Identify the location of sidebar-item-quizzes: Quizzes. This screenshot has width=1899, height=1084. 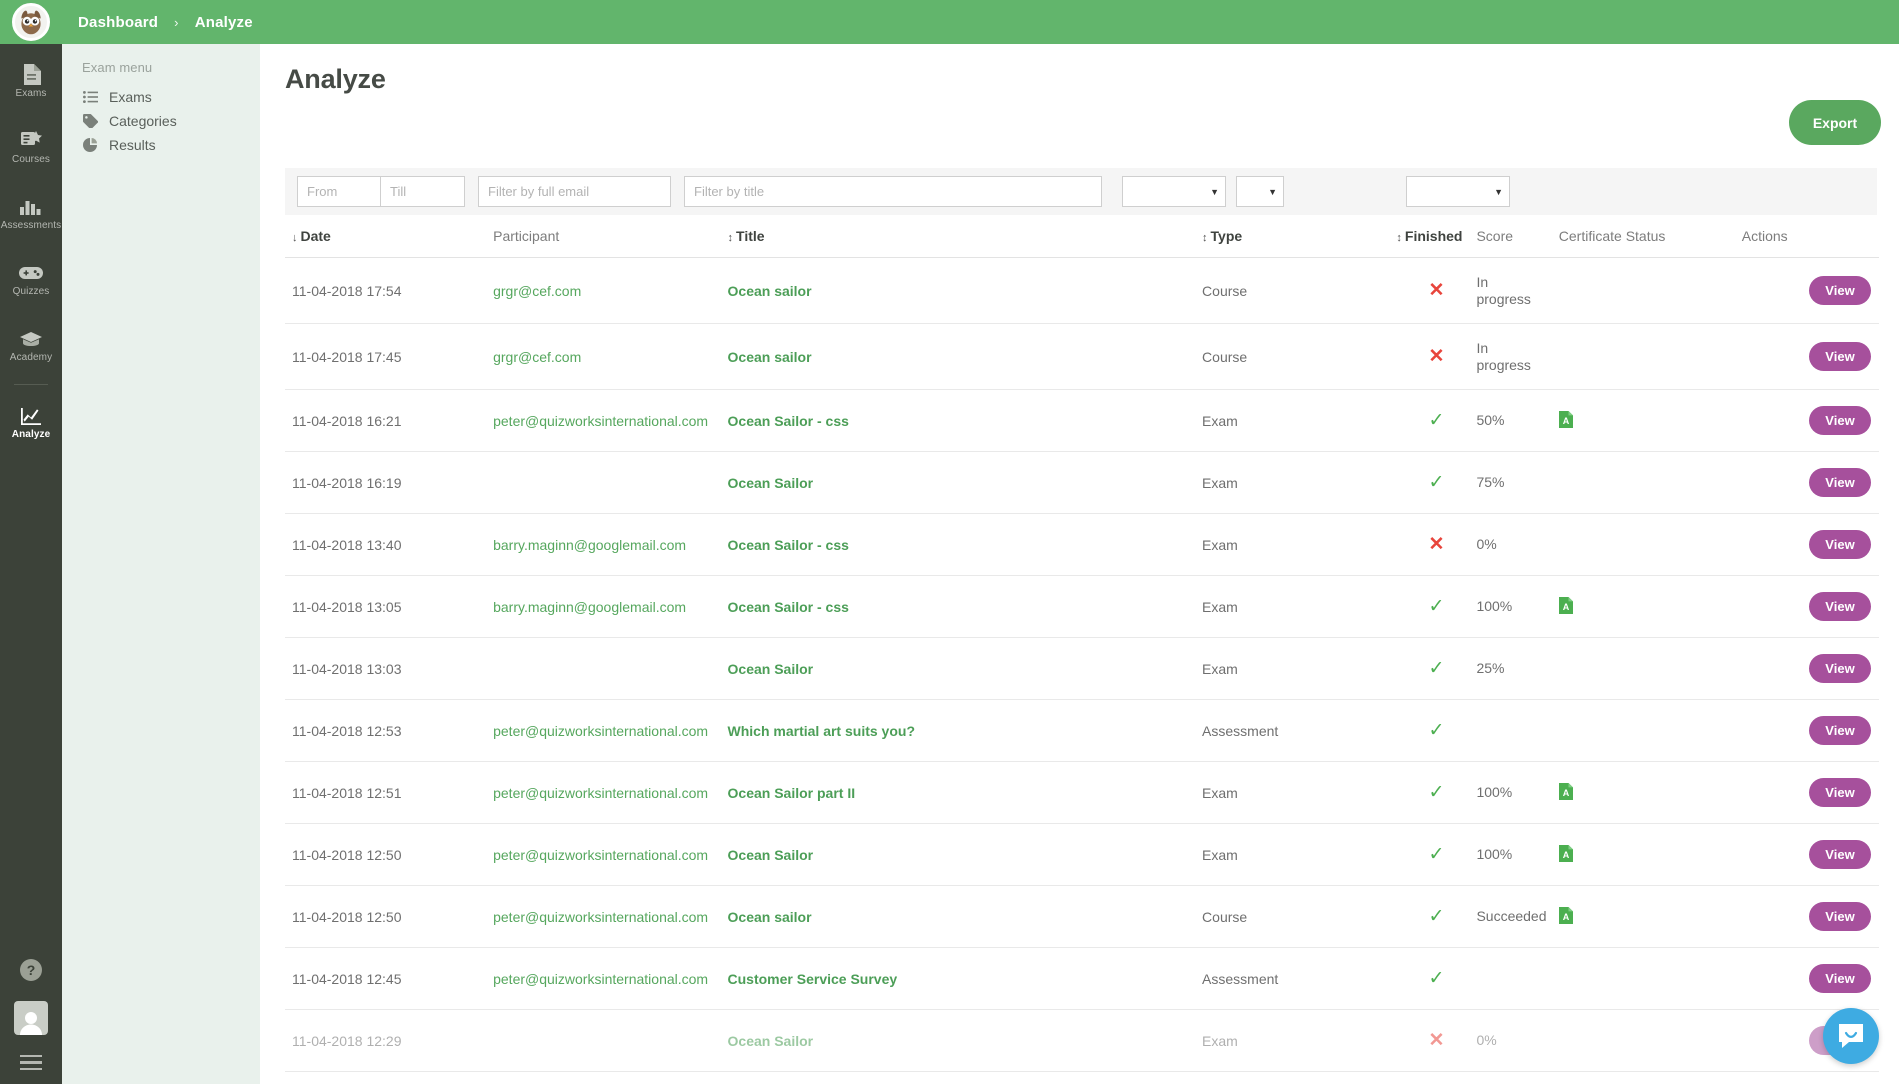
(31, 279).